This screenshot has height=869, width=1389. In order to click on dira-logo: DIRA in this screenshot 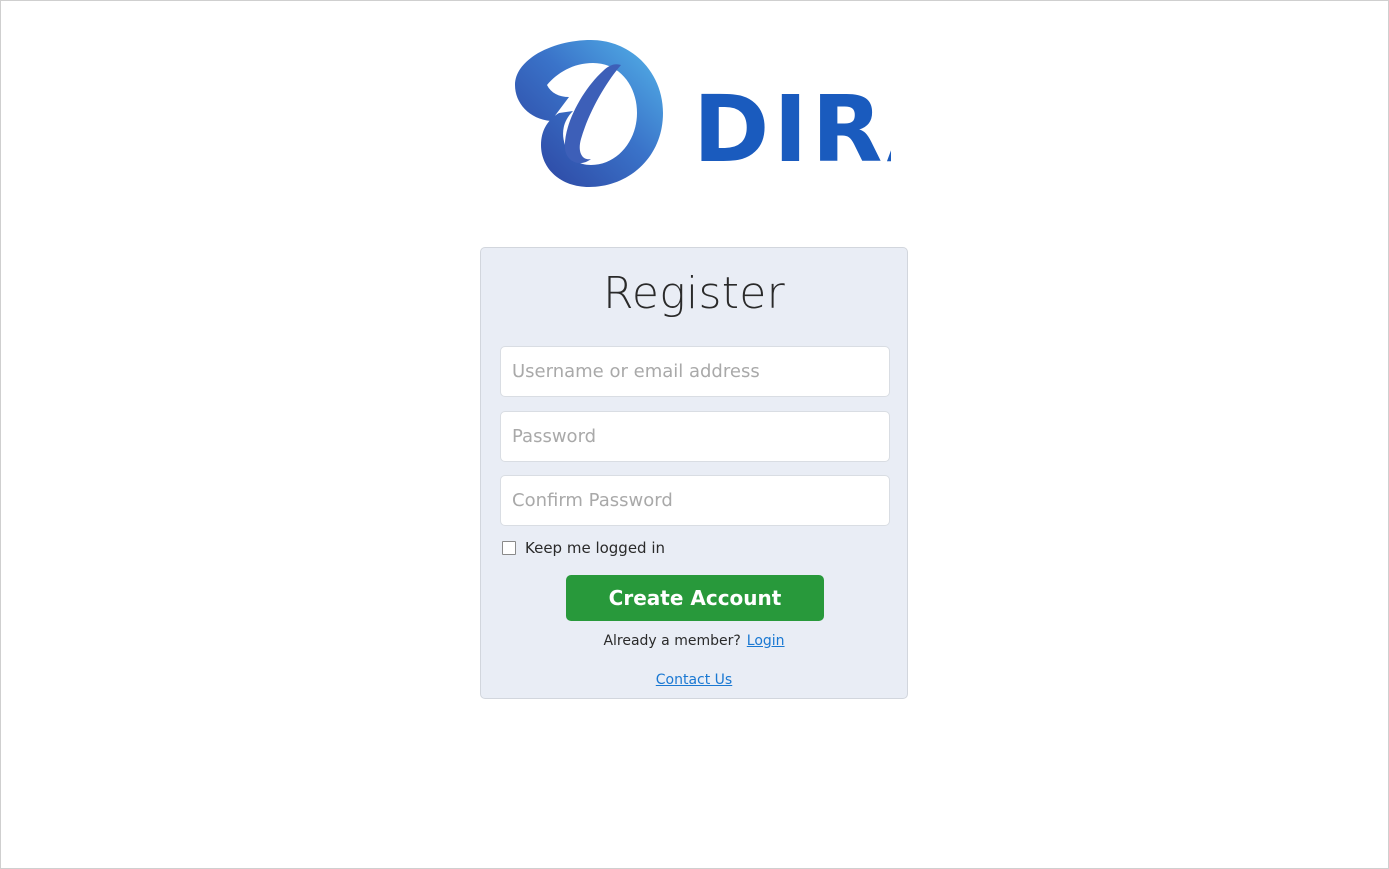, I will do `click(701, 115)`.